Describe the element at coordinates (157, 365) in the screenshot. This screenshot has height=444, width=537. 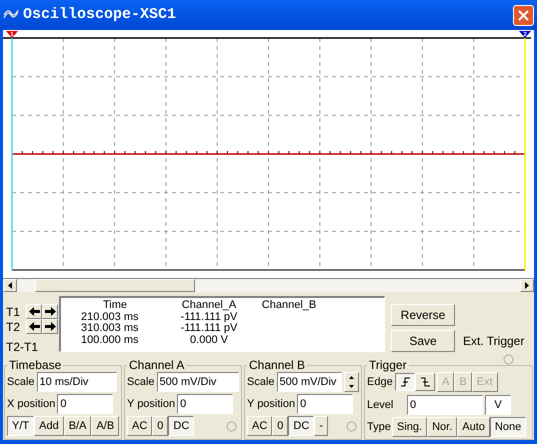
I see `group-title: Channel A` at that location.